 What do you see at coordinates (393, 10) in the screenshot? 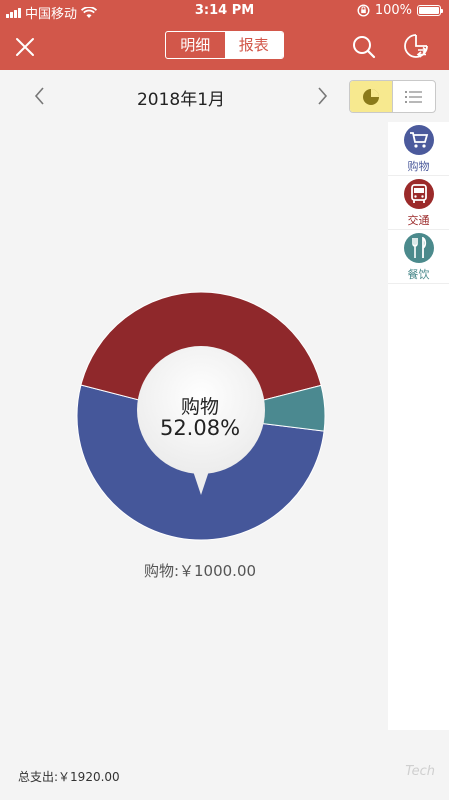
I see `battery-percent: 100%` at bounding box center [393, 10].